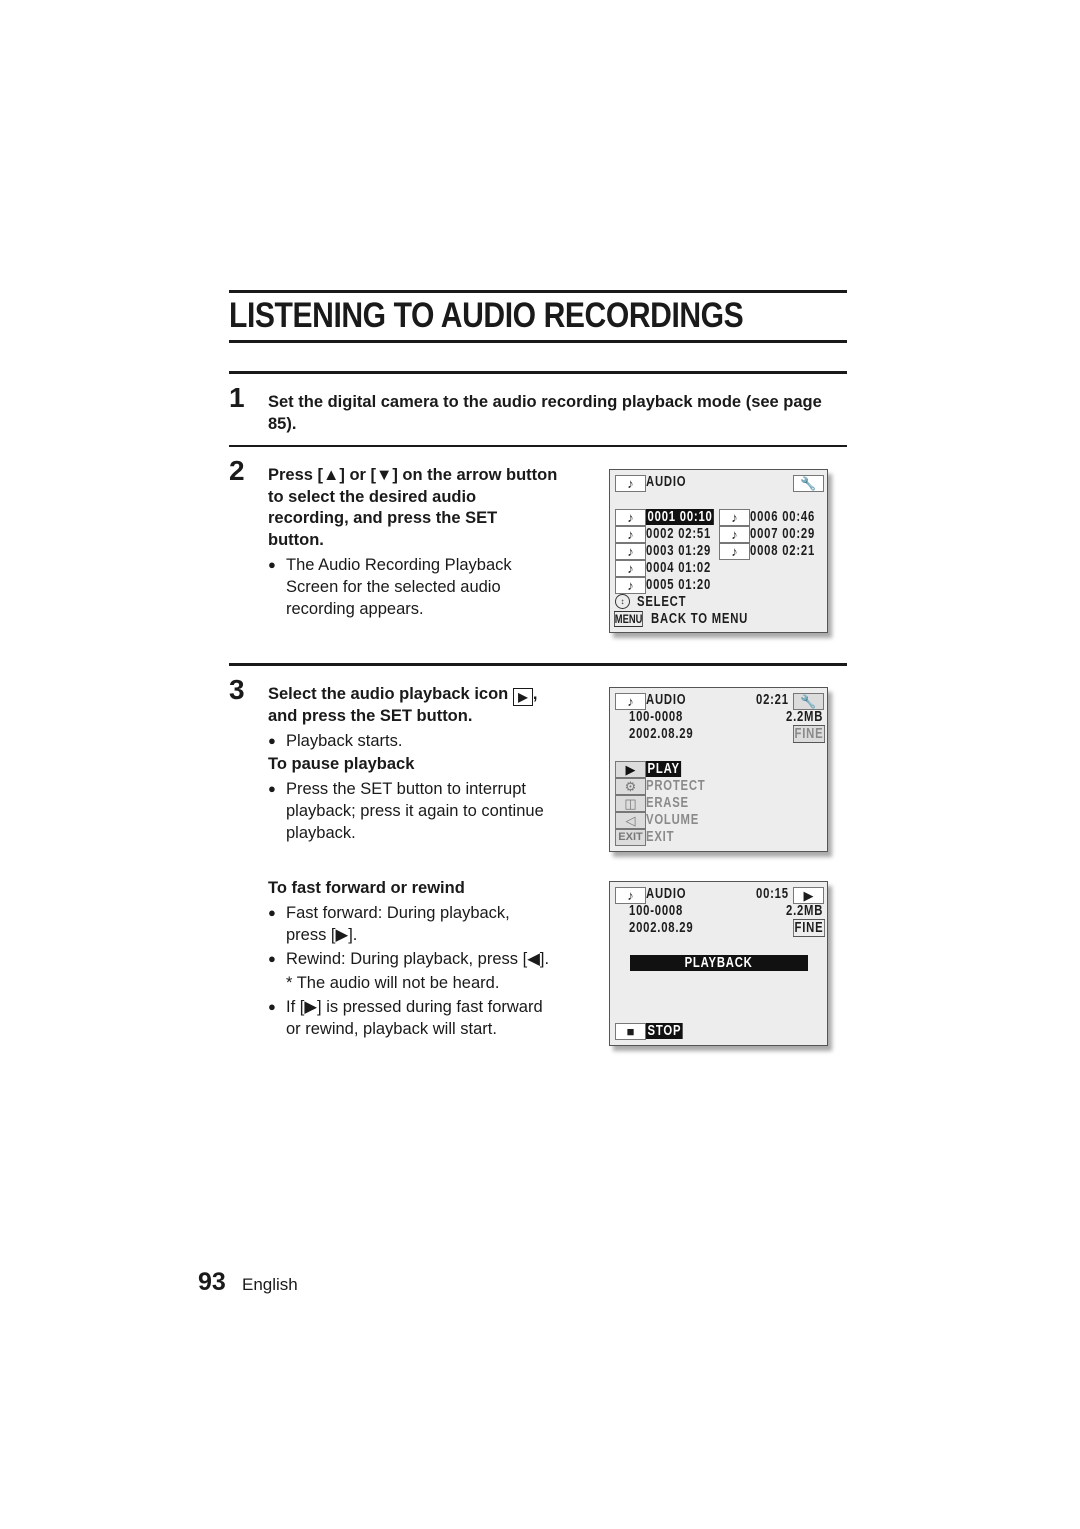  Describe the element at coordinates (535, 694) in the screenshot. I see `comma: ,` at that location.